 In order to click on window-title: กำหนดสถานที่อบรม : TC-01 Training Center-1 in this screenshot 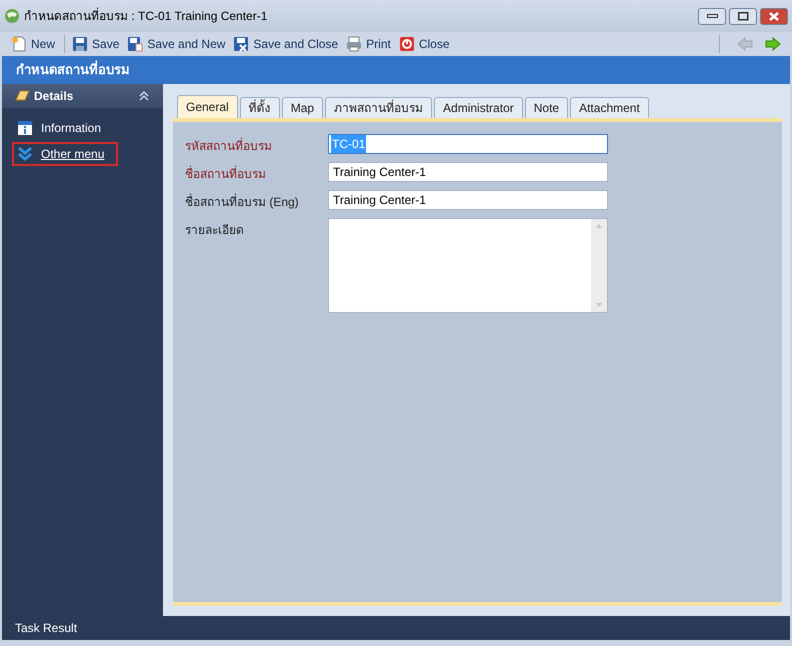, I will do `click(146, 16)`.